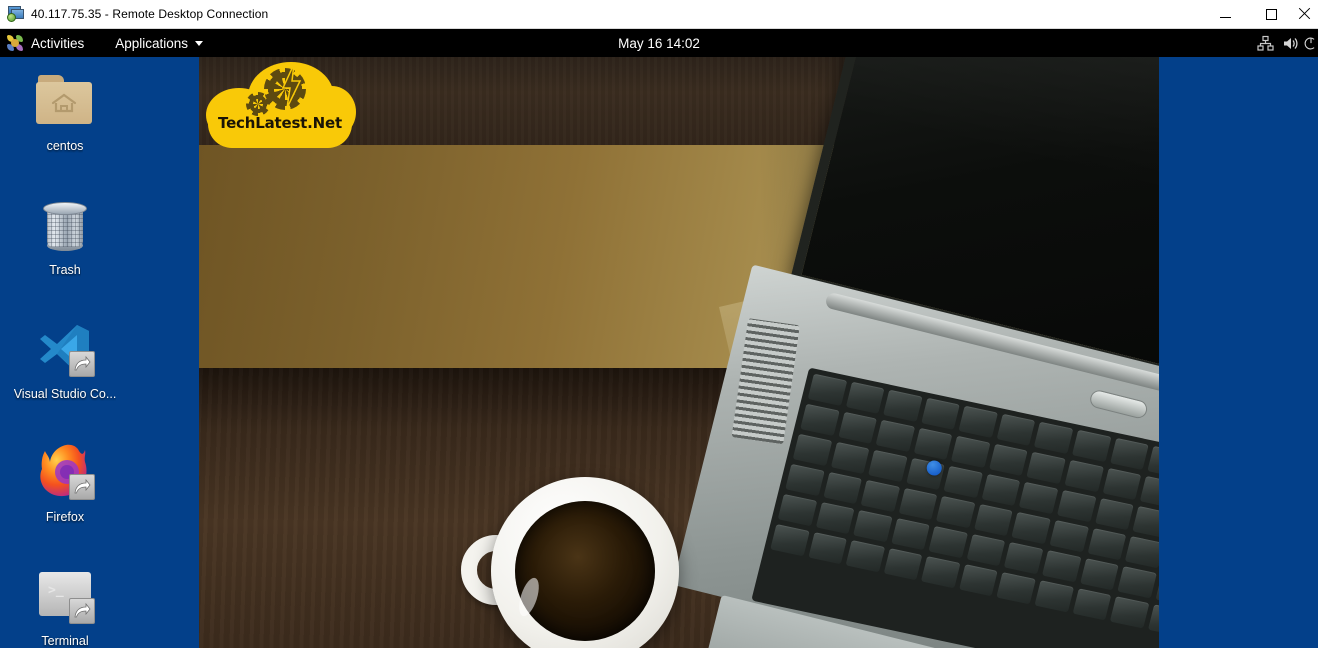 The height and width of the screenshot is (648, 1318). What do you see at coordinates (65, 225) in the screenshot?
I see `trash-icon` at bounding box center [65, 225].